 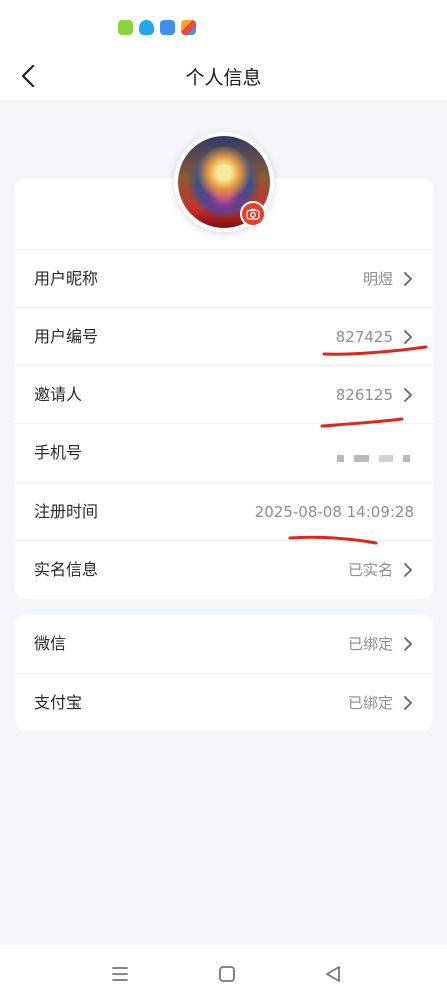 I want to click on row-label: 手机号, so click(x=58, y=452).